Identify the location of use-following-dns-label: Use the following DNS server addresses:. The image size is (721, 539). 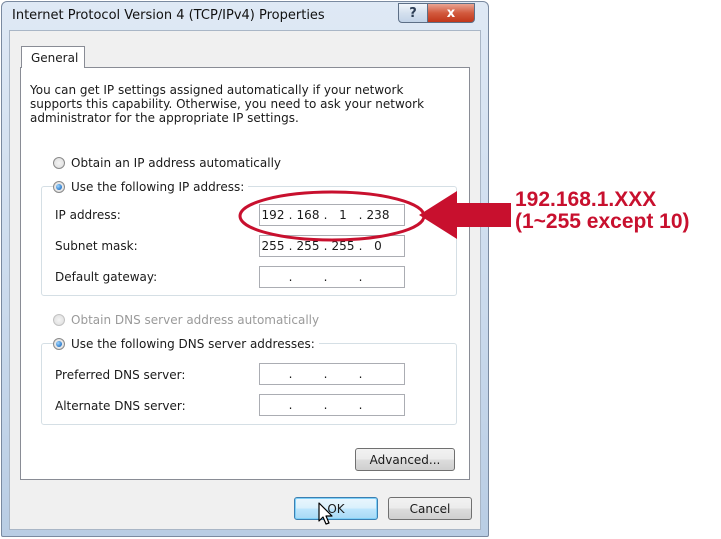
(193, 344).